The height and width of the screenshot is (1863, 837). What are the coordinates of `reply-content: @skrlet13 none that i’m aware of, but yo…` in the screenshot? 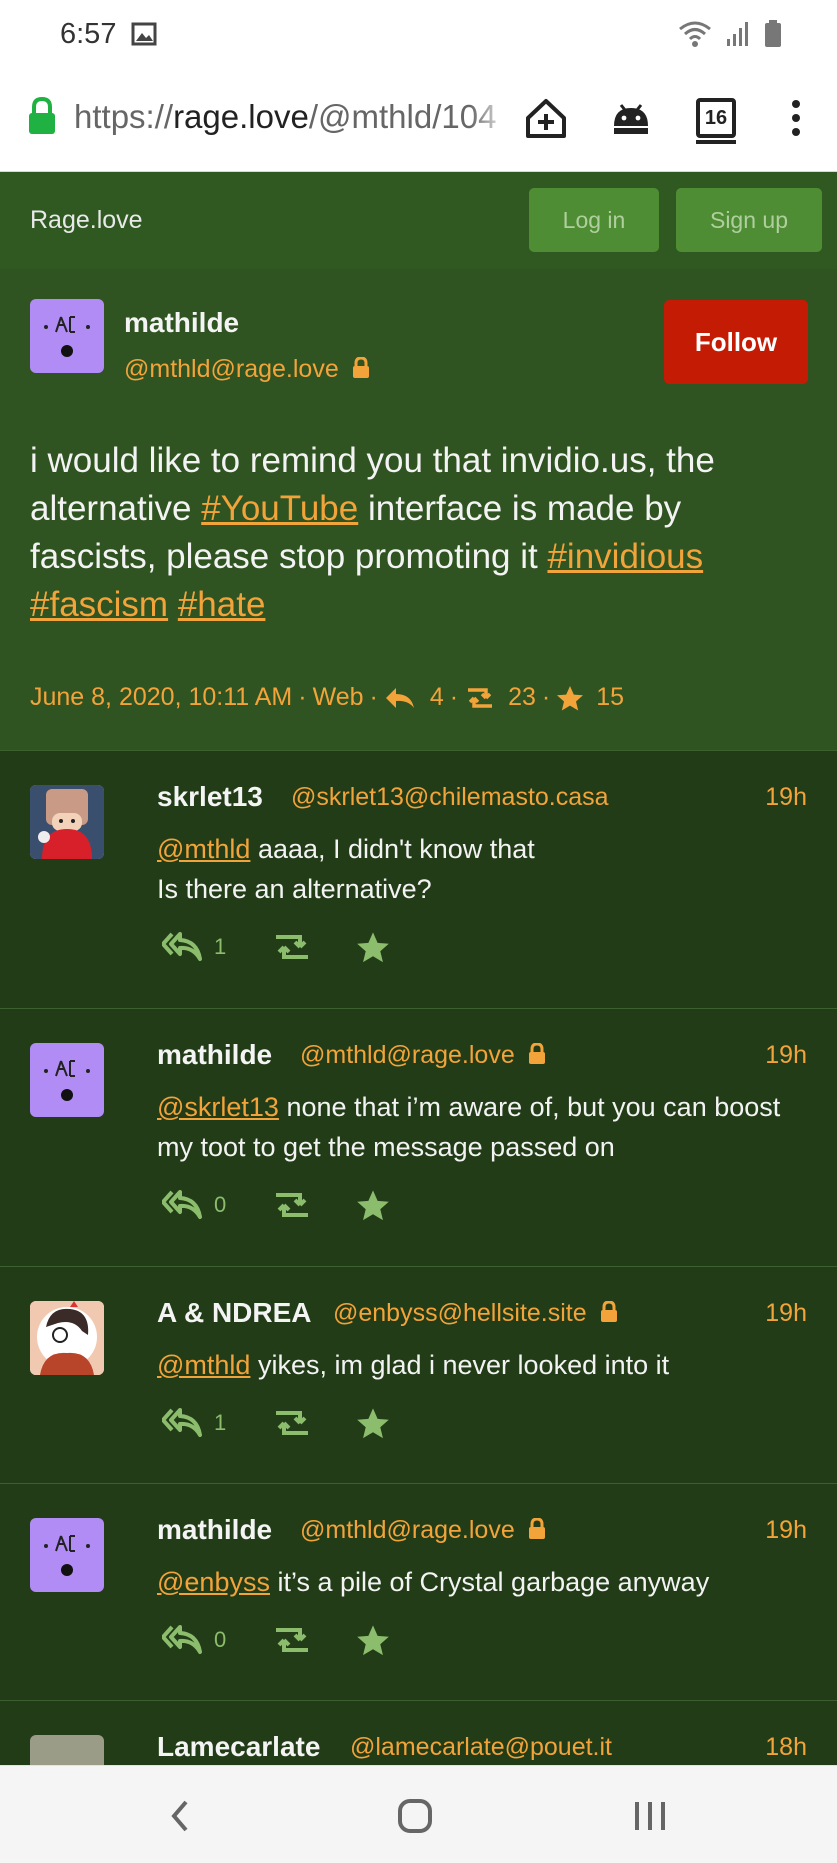 It's located at (487, 1127).